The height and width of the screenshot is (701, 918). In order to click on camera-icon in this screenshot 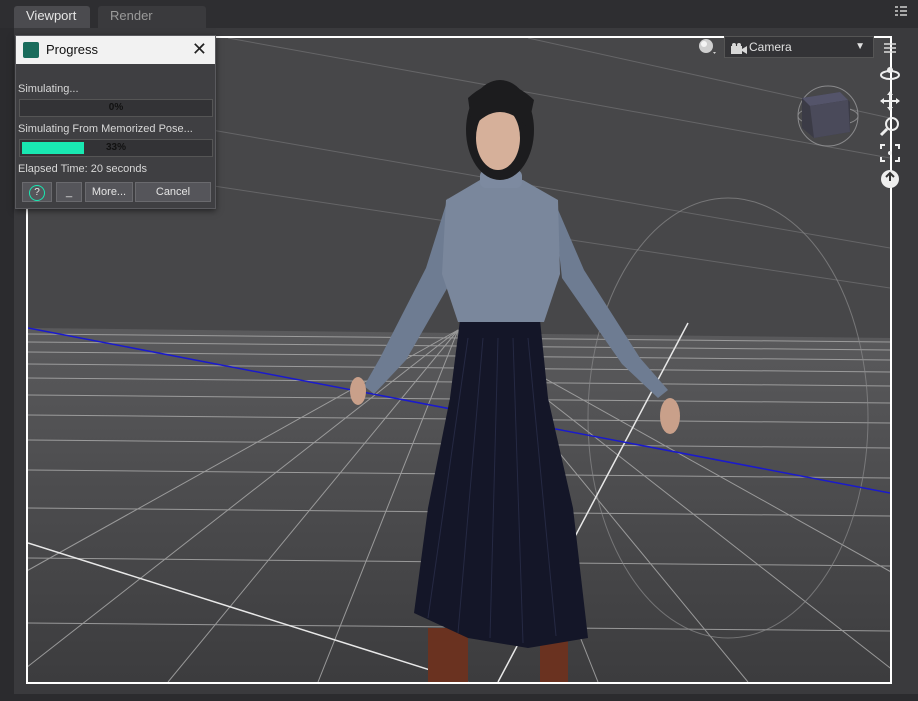, I will do `click(739, 51)`.